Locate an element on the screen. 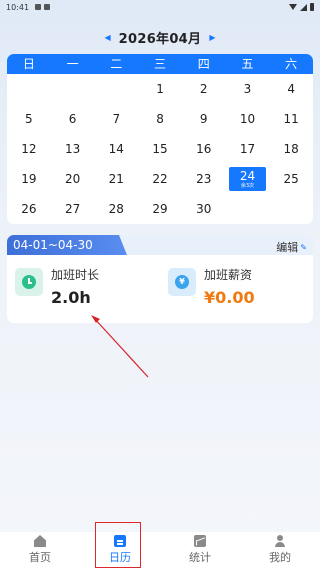  week-row: 1 2 3 4 is located at coordinates (160, 89).